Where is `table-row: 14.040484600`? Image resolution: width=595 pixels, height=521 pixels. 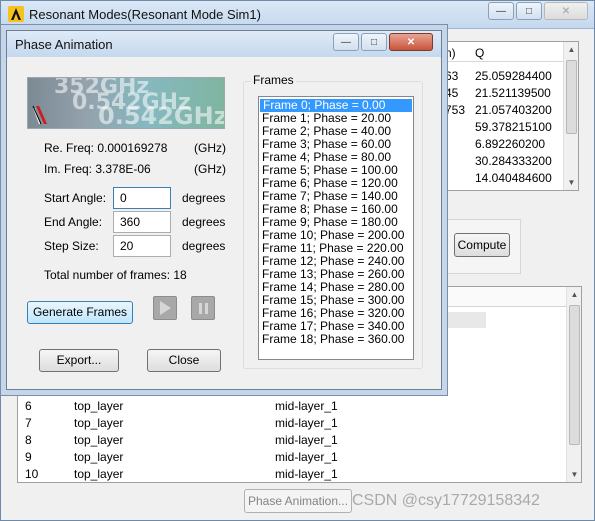
table-row: 14.040484600 is located at coordinates (494, 179).